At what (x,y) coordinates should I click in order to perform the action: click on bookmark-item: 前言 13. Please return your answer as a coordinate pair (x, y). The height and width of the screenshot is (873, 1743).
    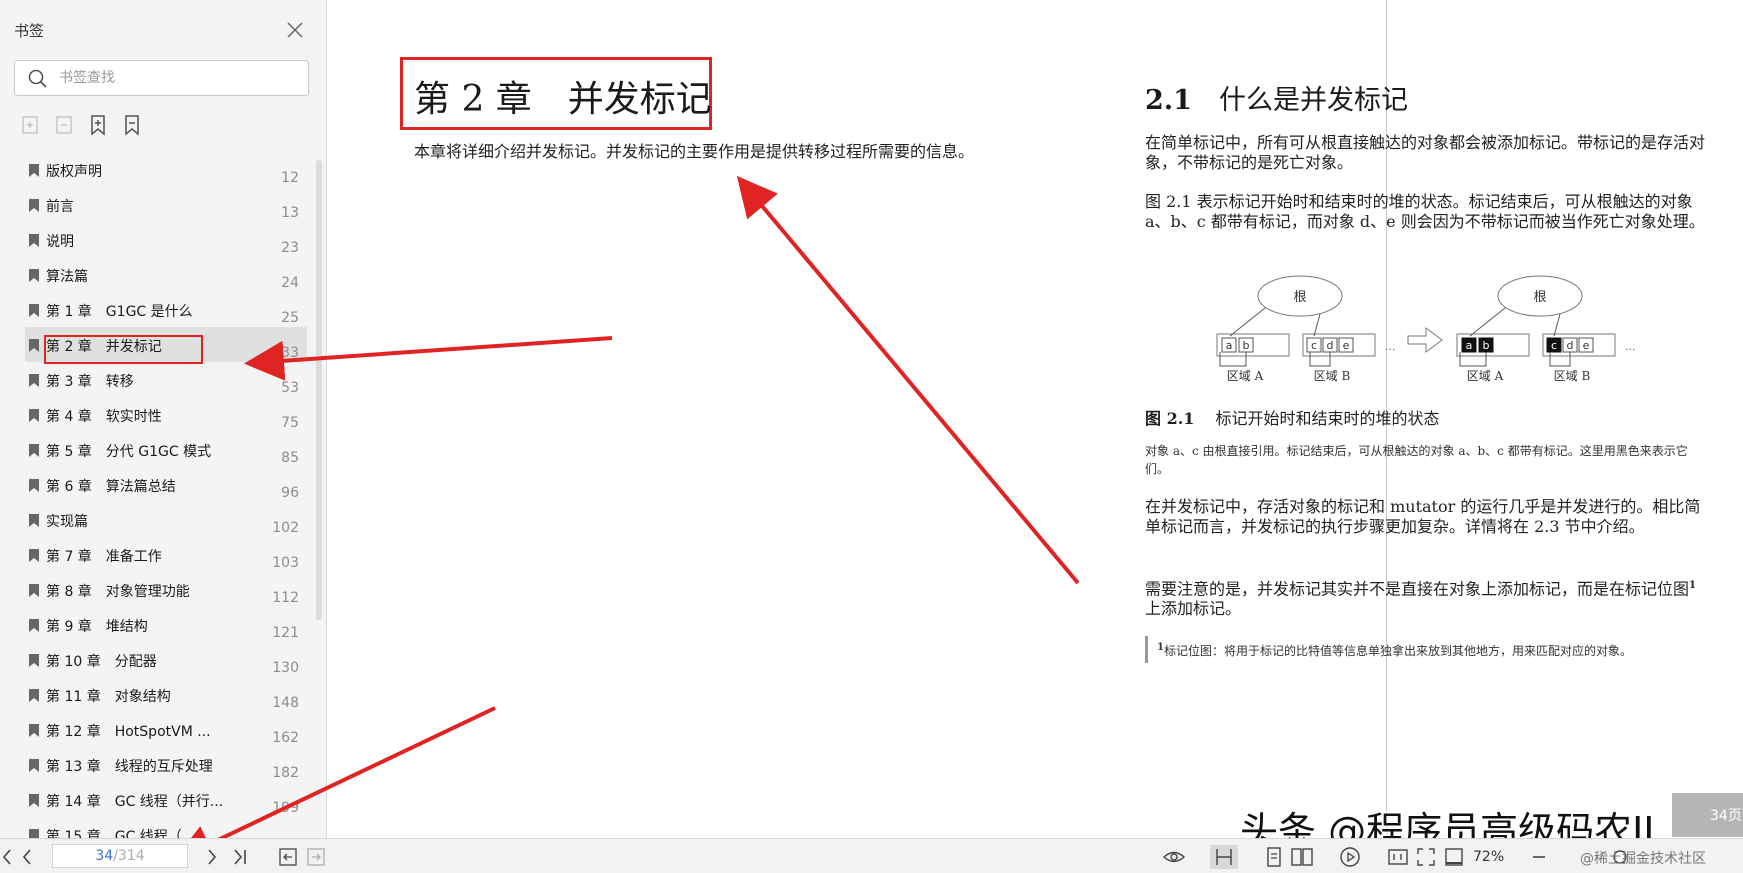
    Looking at the image, I should click on (166, 204).